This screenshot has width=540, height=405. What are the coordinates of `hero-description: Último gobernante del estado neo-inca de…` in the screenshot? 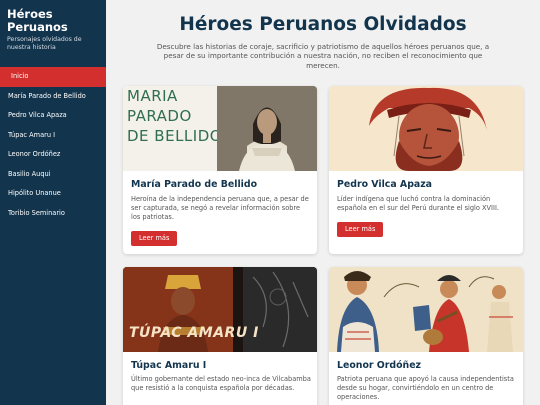 It's located at (221, 383).